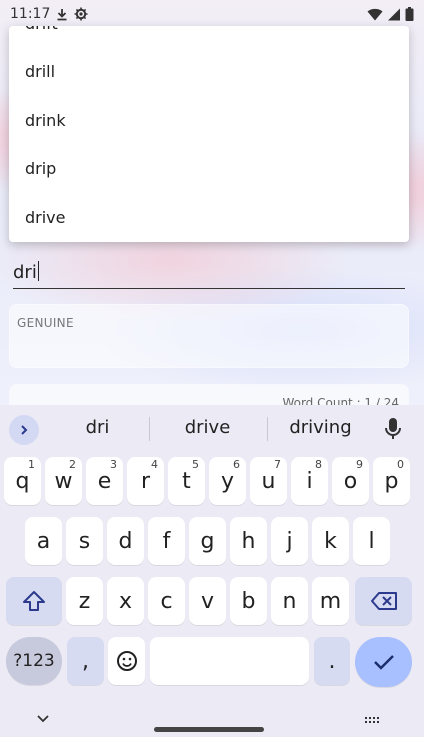 This screenshot has width=424, height=737. Describe the element at coordinates (63, 481) in the screenshot. I see `key-w: w2` at that location.